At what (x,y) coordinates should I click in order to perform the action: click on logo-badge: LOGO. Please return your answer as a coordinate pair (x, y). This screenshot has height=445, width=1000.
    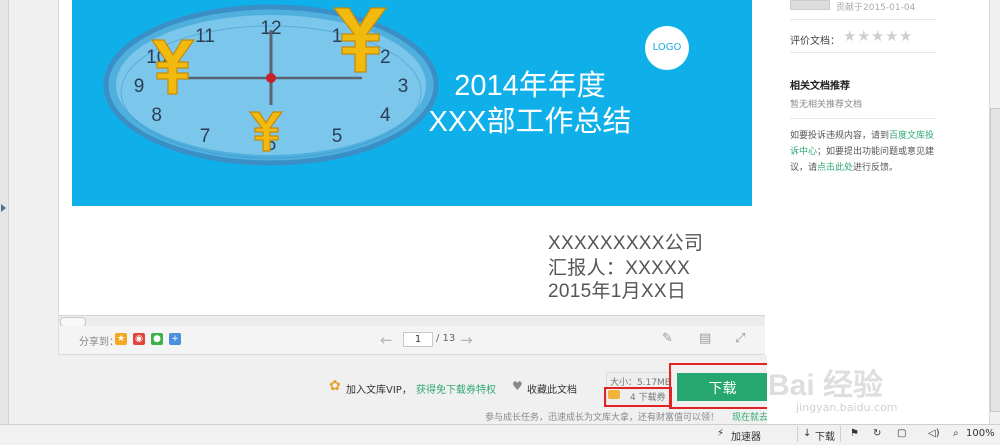
    Looking at the image, I should click on (667, 48).